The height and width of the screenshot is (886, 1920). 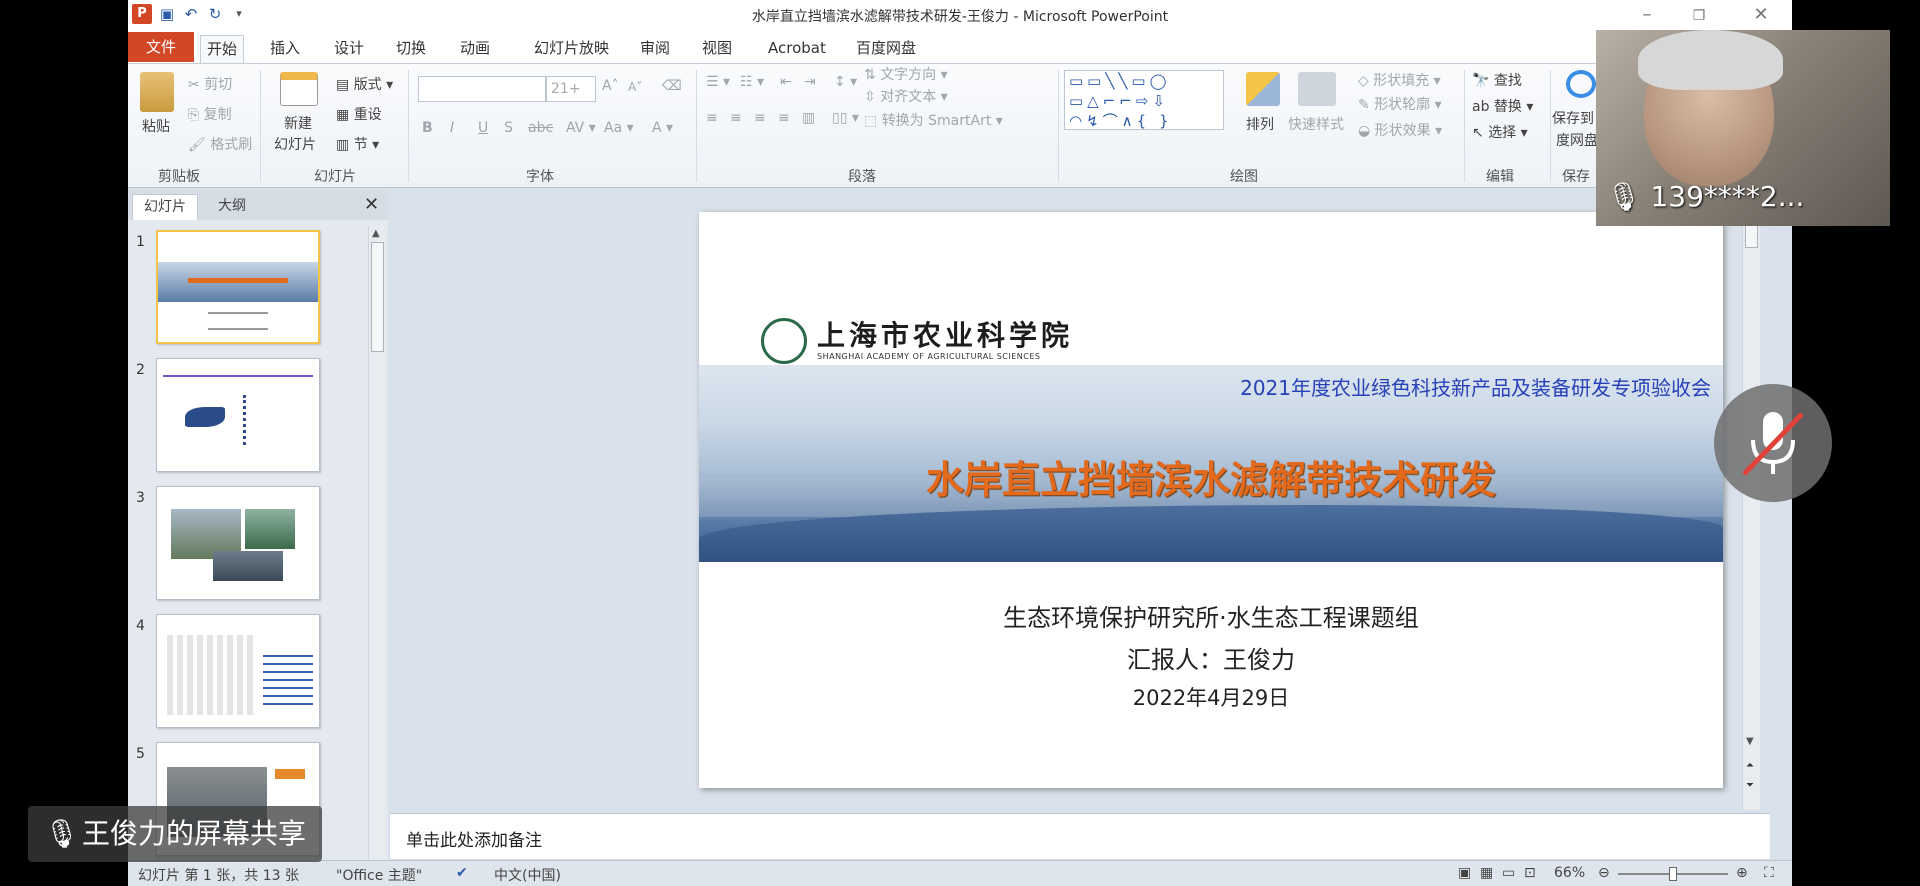 I want to click on section-button: ▥ 节 ▾, so click(x=357, y=144).